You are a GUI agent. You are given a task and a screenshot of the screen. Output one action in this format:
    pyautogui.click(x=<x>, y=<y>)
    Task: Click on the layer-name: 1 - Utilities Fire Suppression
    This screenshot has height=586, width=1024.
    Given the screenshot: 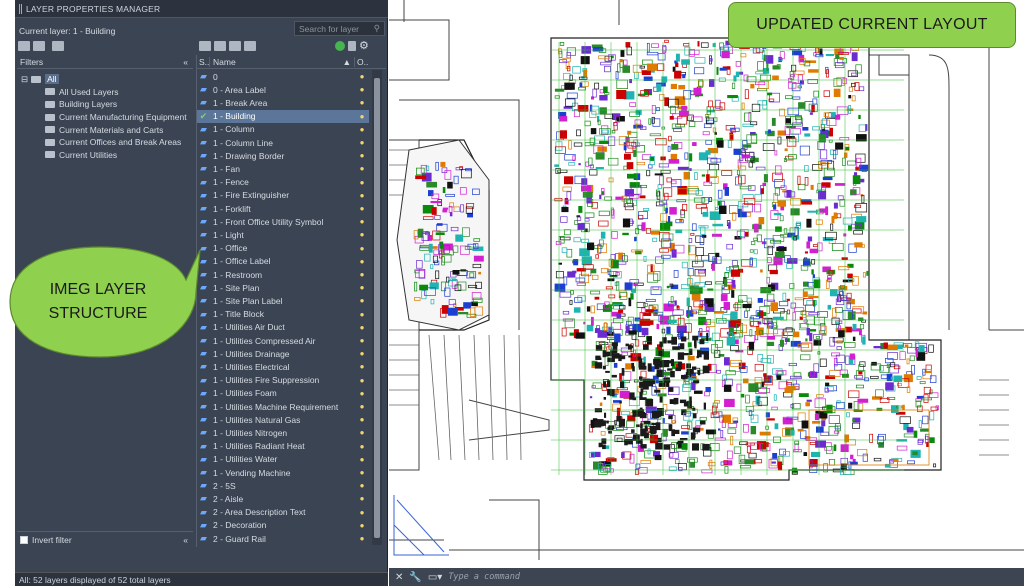 What is the action you would take?
    pyautogui.click(x=282, y=380)
    